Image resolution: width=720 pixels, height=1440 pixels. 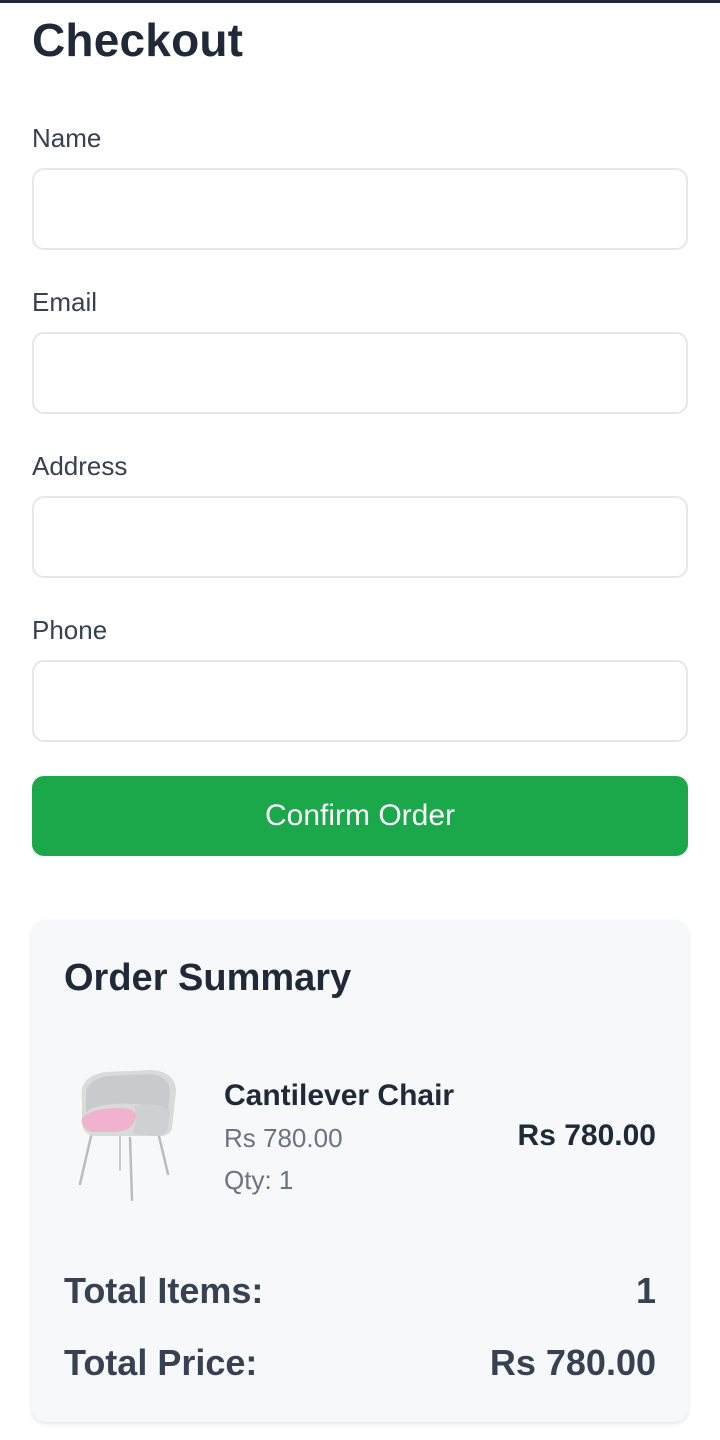 I want to click on order-summary-title: Order Summary, so click(x=208, y=978).